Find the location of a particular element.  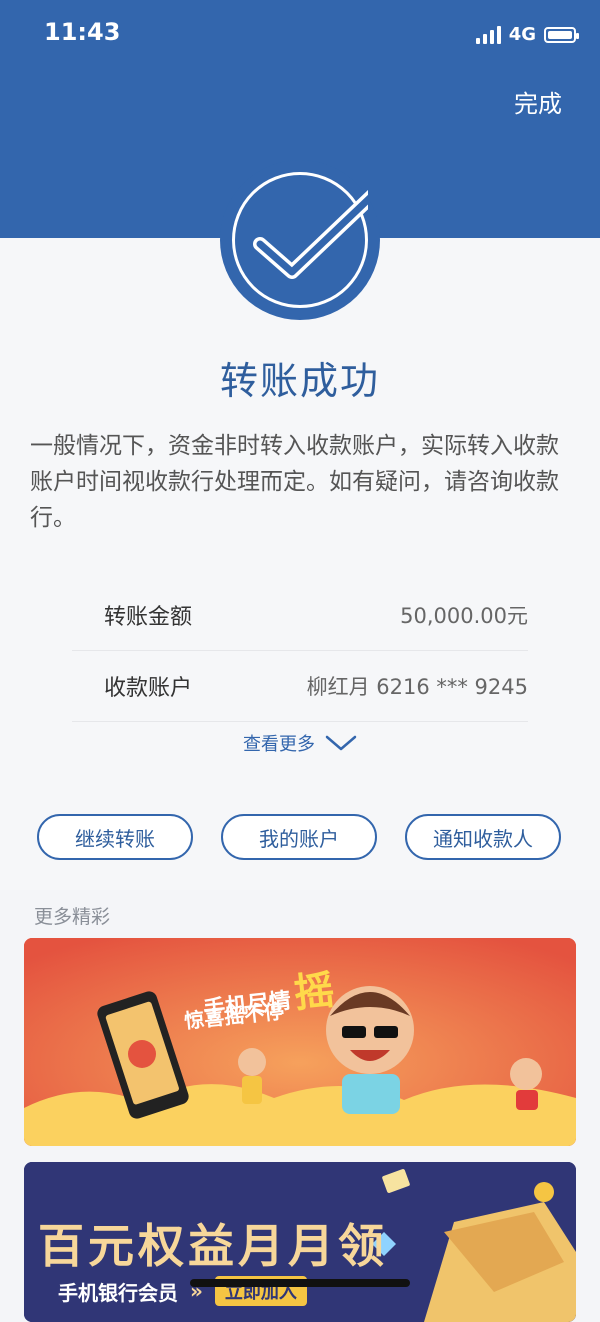

detail-value: 50,000.00元 is located at coordinates (464, 616).